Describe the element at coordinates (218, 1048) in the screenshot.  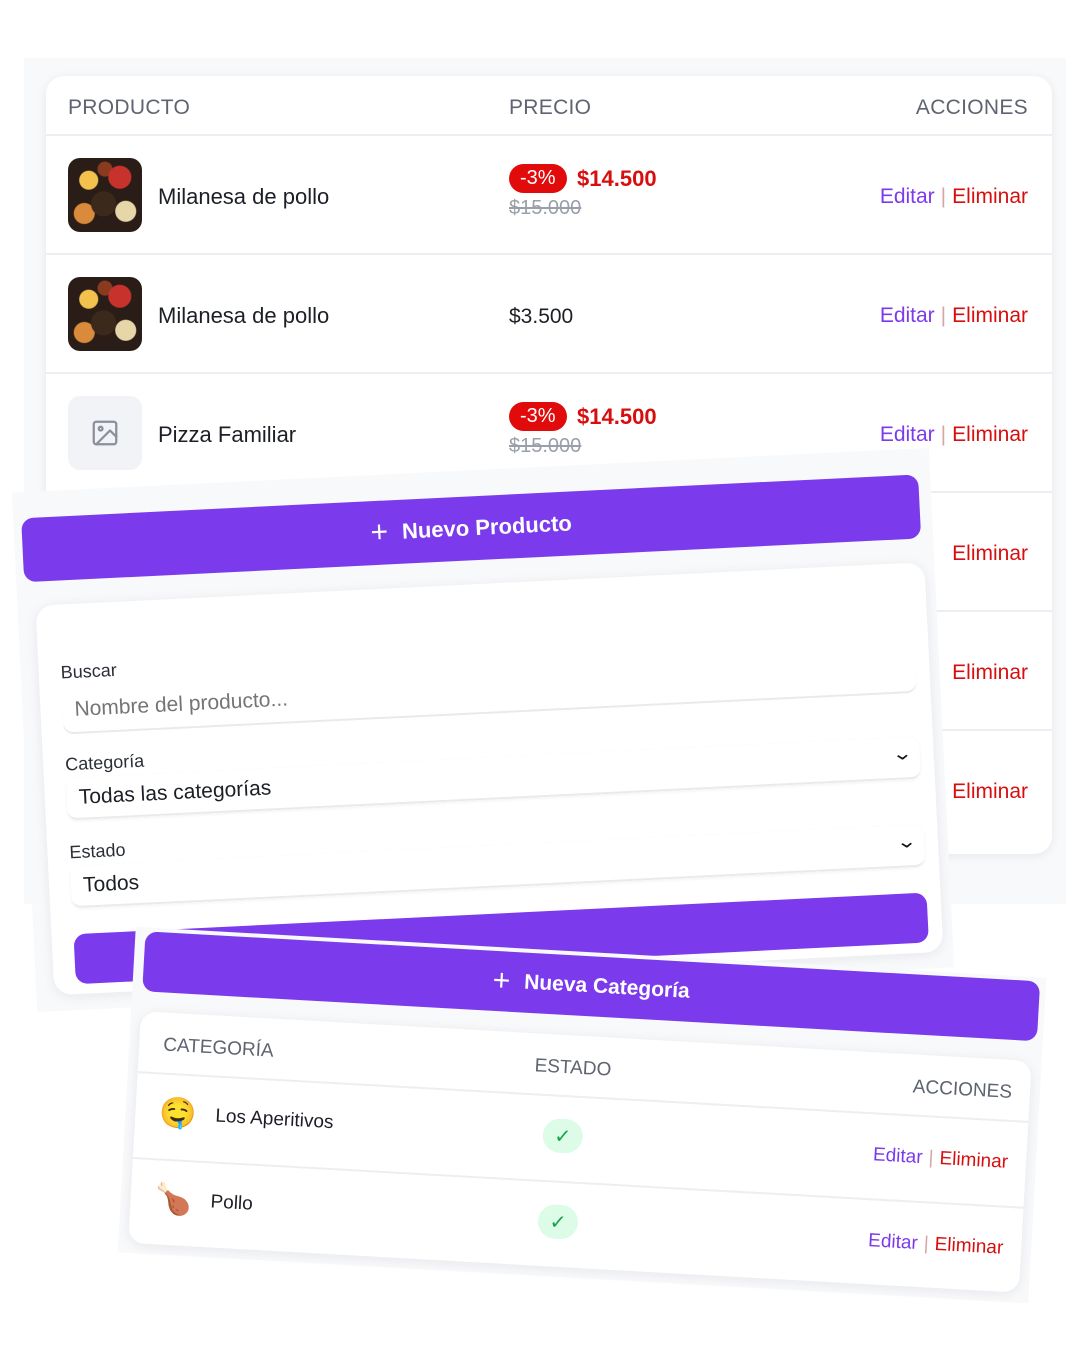
I see `column-header-category: CATEGORÍA` at that location.